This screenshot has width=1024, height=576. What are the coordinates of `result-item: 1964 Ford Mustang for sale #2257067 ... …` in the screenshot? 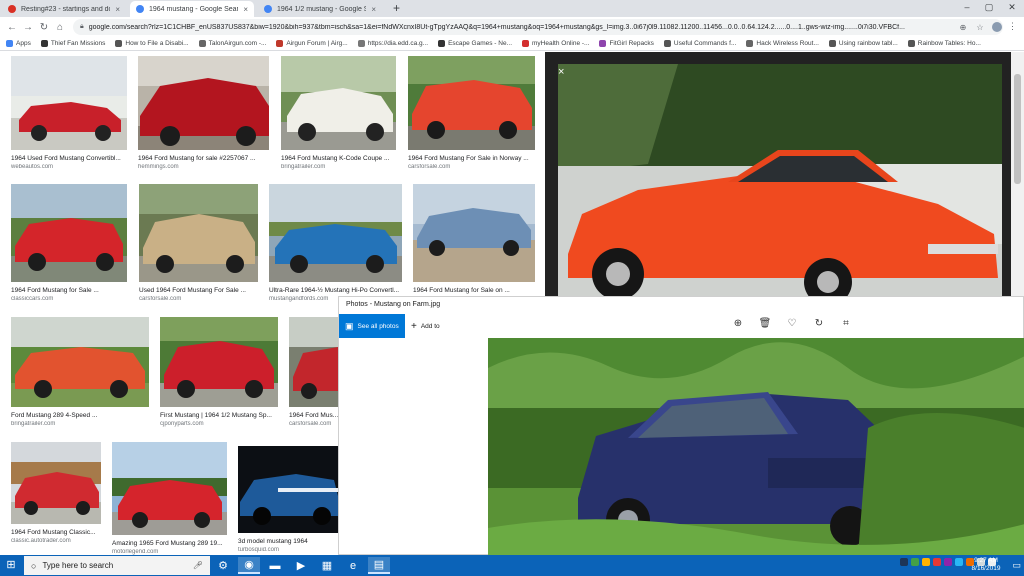 It's located at (203, 113).